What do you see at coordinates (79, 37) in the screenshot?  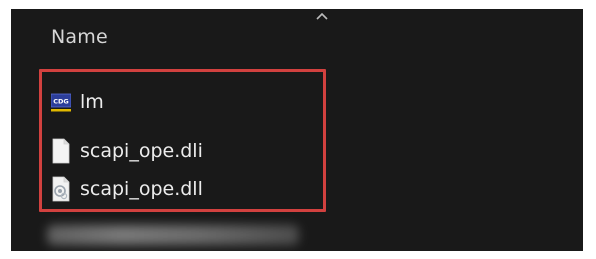 I see `name-column-header: Name` at bounding box center [79, 37].